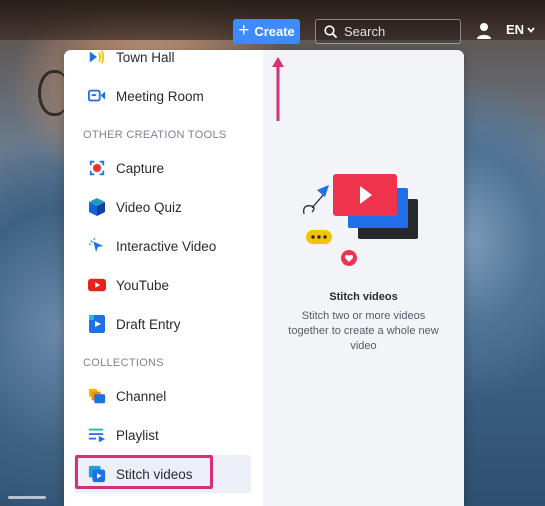 Image resolution: width=545 pixels, height=506 pixels. Describe the element at coordinates (137, 435) in the screenshot. I see `menu-item-label: Playlist` at that location.